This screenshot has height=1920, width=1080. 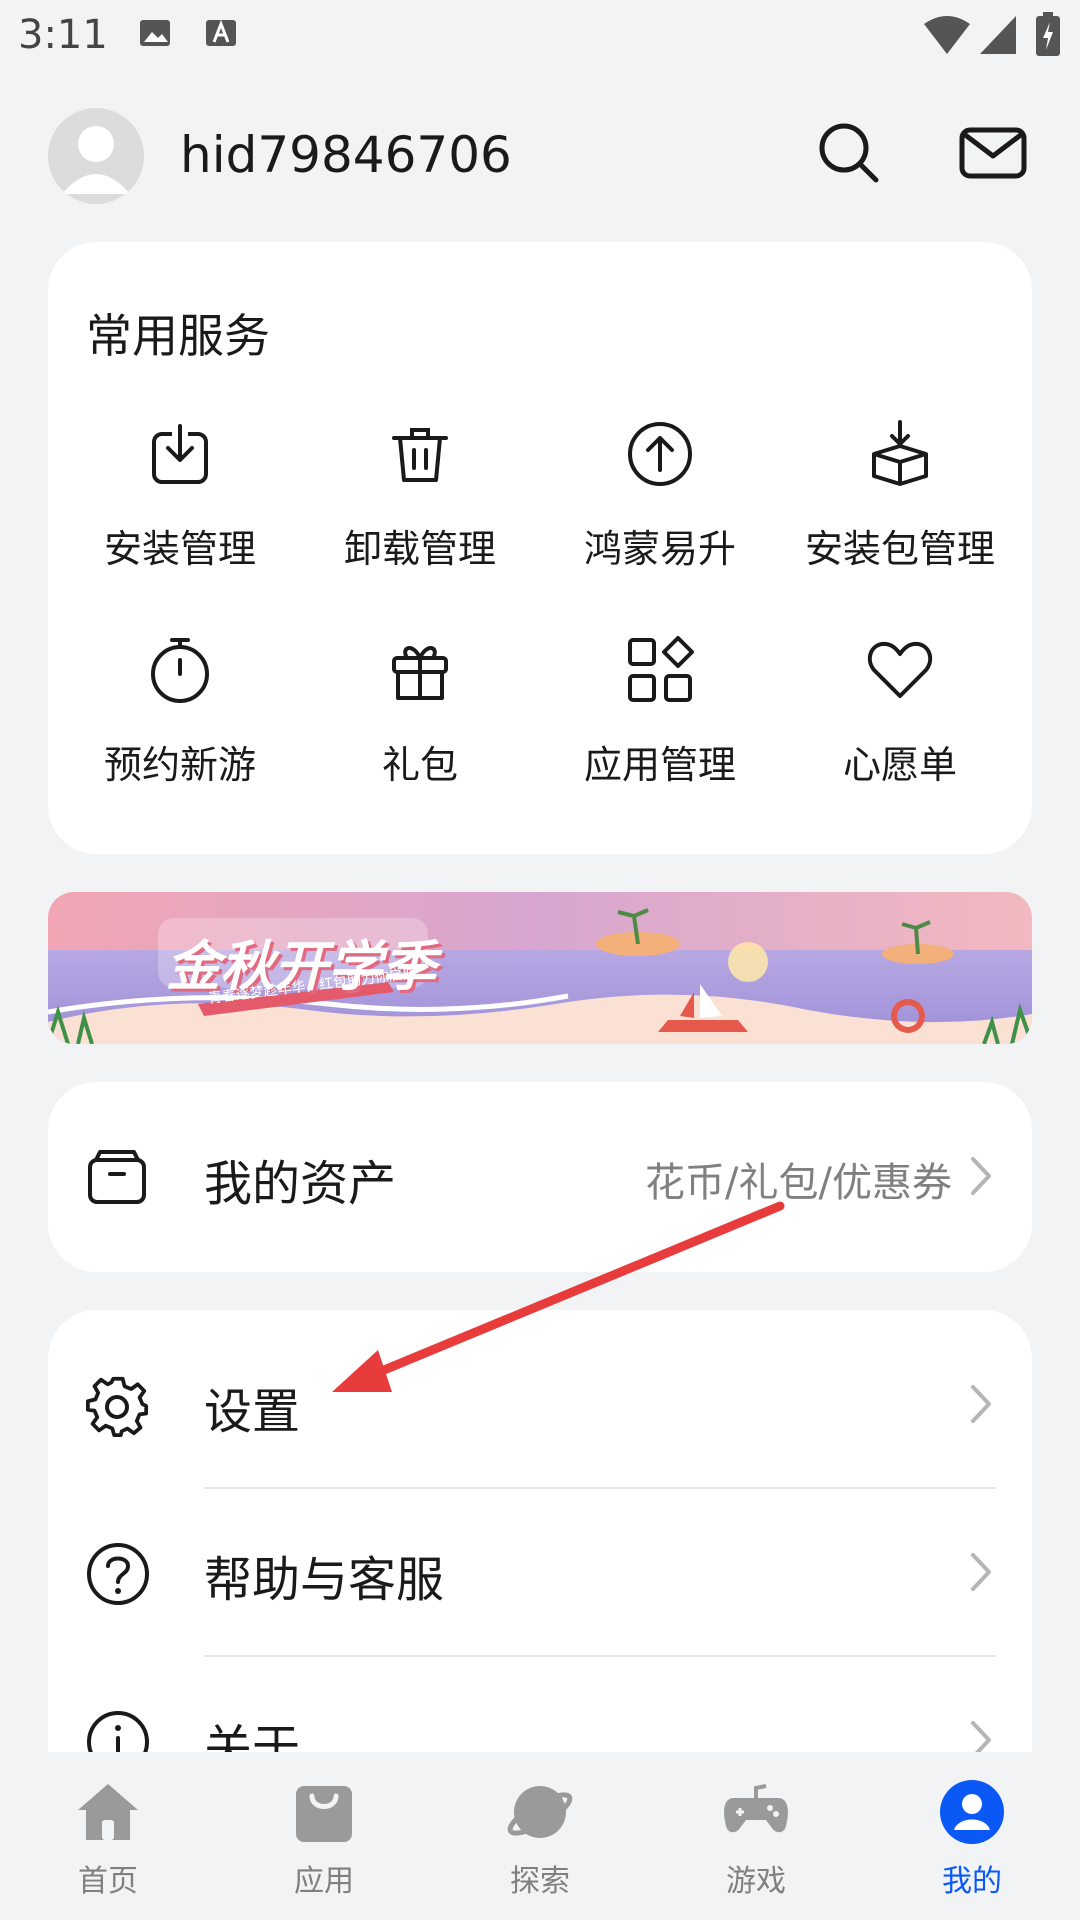 I want to click on search-button, so click(x=849, y=153).